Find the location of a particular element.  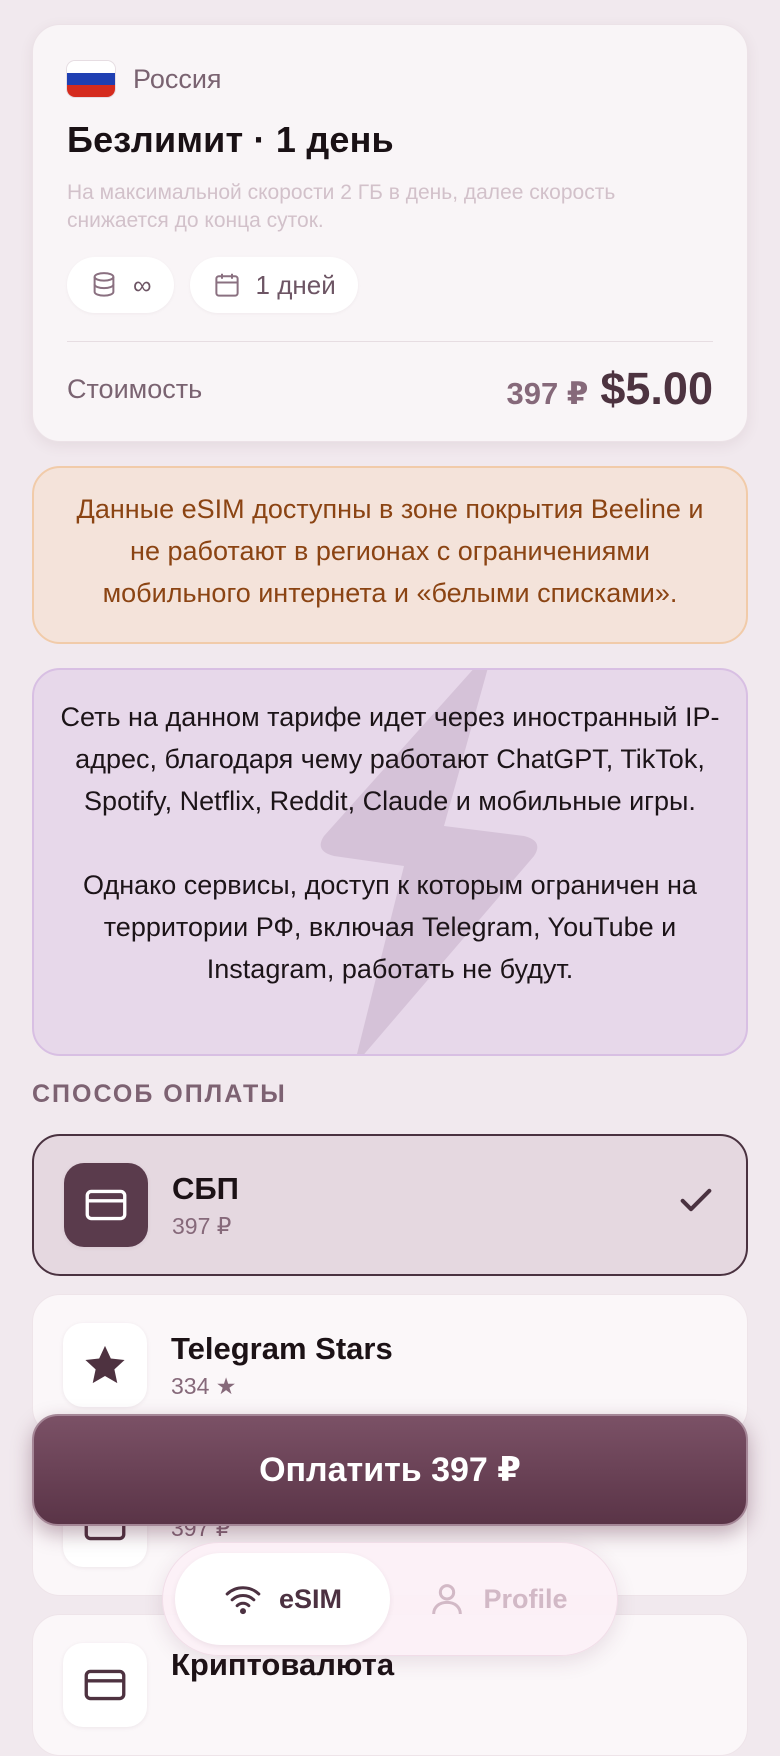

wifi-icon is located at coordinates (243, 1600).